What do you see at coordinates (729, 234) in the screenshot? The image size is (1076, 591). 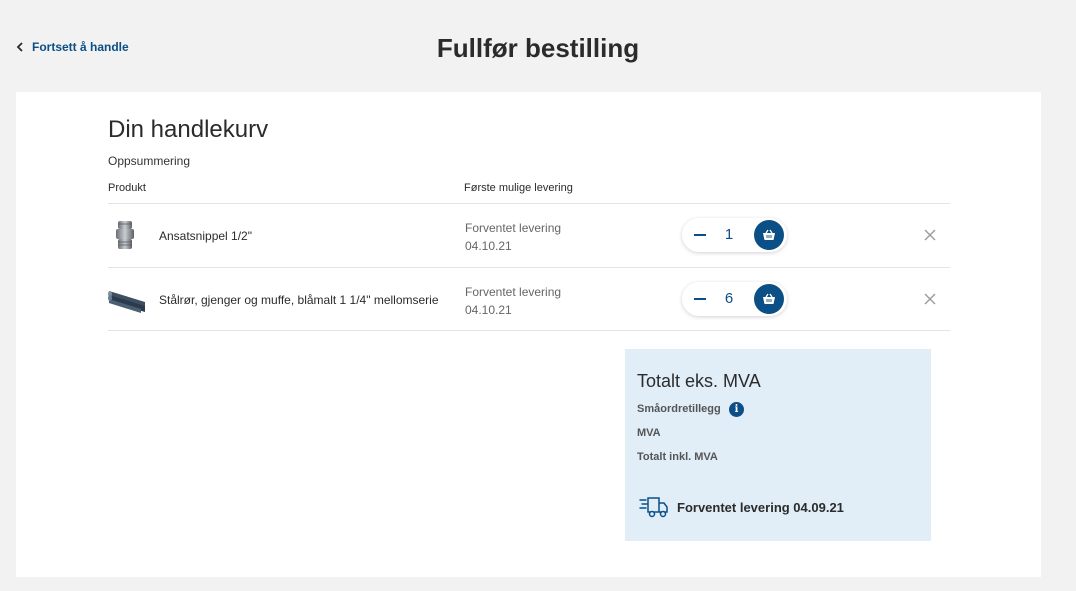 I see `quantity-value: 1` at bounding box center [729, 234].